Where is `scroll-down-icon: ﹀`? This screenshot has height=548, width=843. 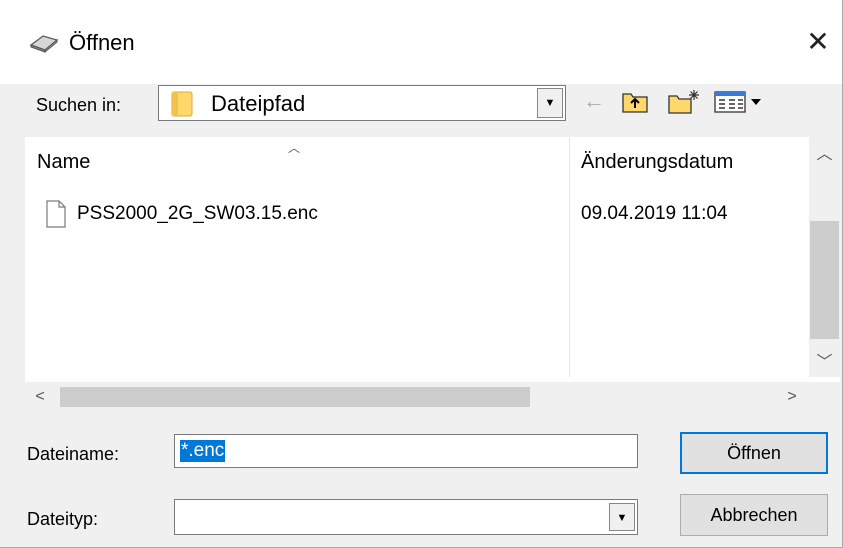
scroll-down-icon: ﹀ is located at coordinates (824, 363).